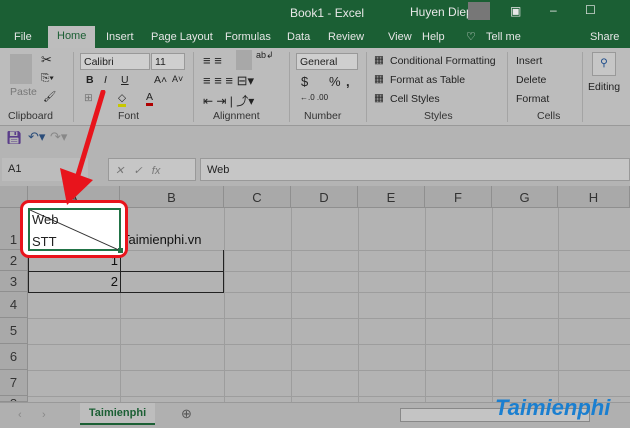 Image resolution: width=630 pixels, height=428 pixels. I want to click on wrap-text-icon: ab↲, so click(265, 55).